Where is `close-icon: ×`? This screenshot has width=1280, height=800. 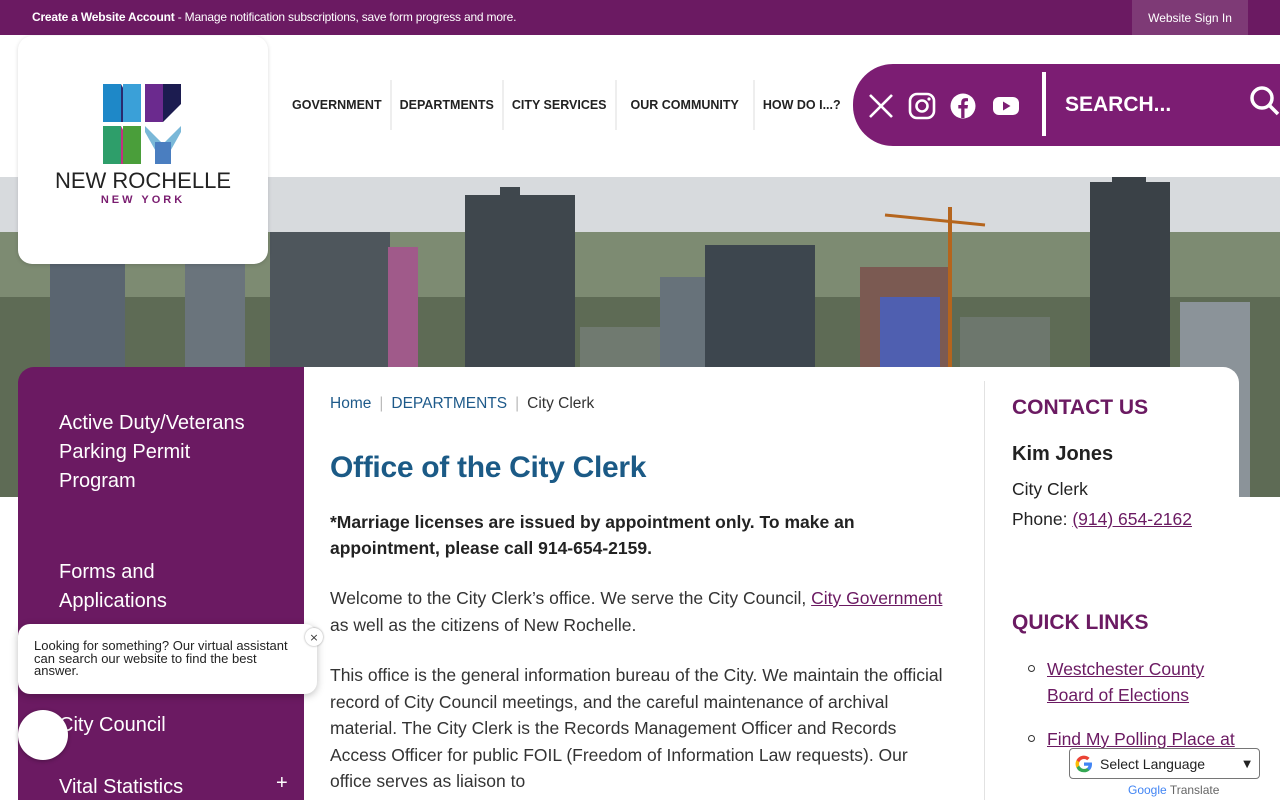
close-icon: × is located at coordinates (314, 637).